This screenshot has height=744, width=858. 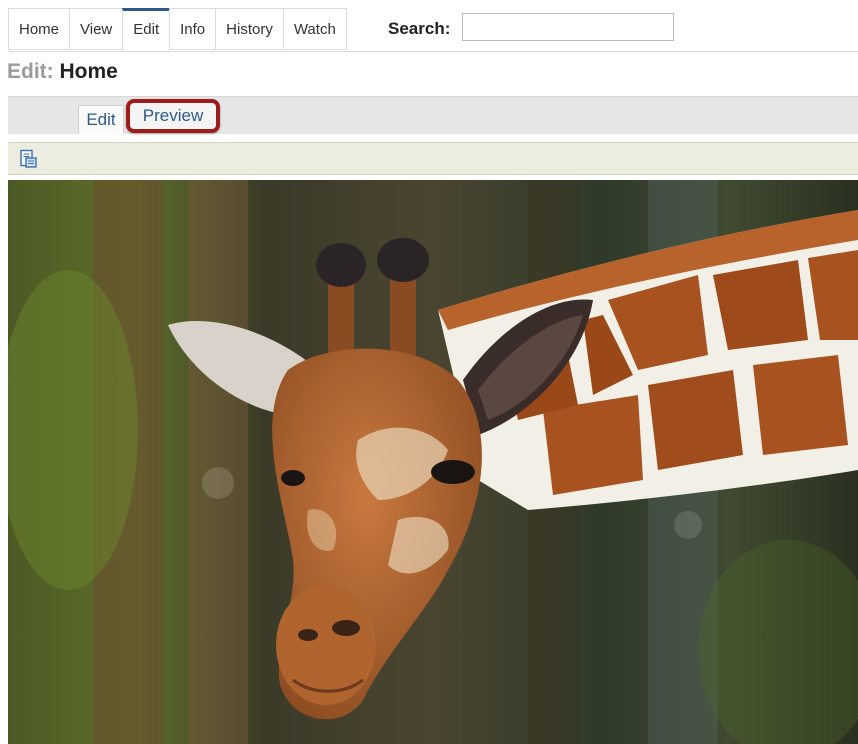 I want to click on subtab-edit: Edit, so click(x=101, y=119).